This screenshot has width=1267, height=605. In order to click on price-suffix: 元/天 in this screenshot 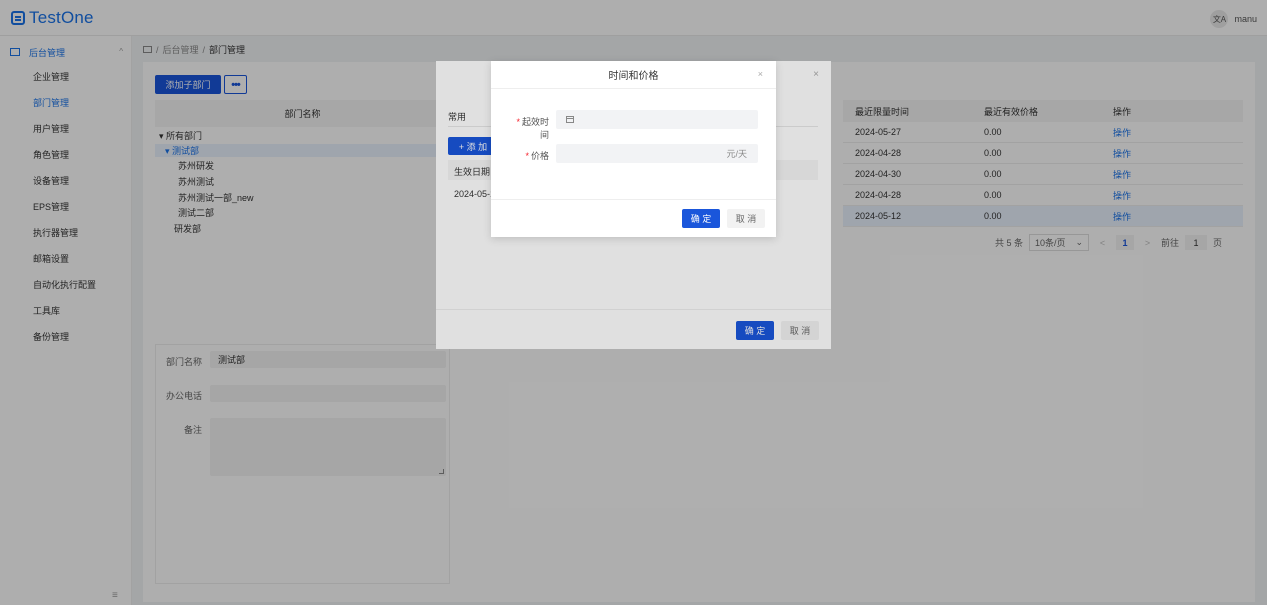, I will do `click(736, 154)`.